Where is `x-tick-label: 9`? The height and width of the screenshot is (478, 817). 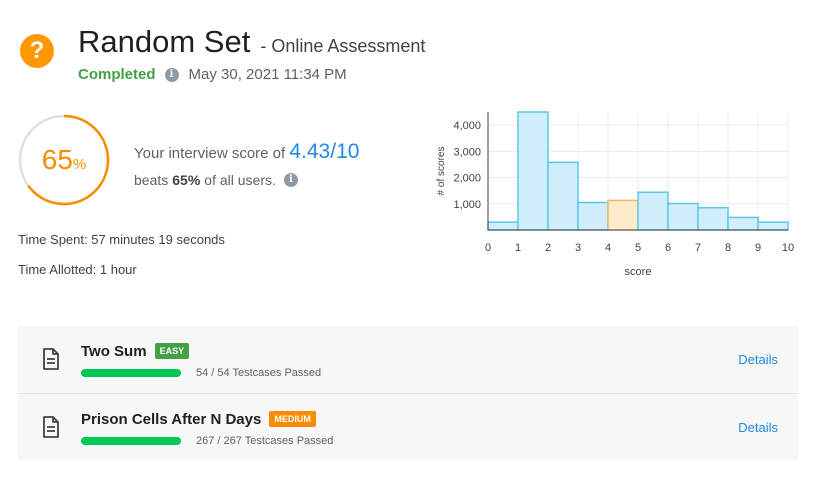
x-tick-label: 9 is located at coordinates (758, 248).